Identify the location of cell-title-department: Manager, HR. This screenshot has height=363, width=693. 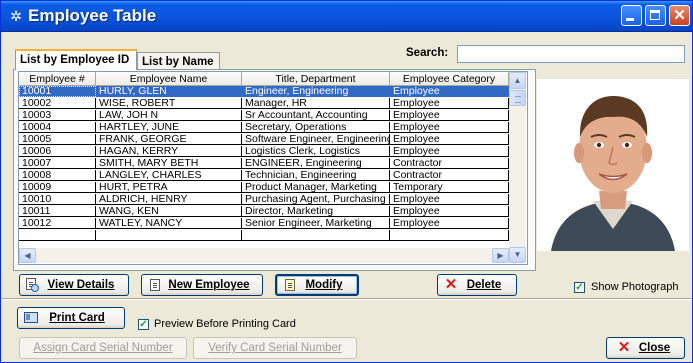
(316, 103).